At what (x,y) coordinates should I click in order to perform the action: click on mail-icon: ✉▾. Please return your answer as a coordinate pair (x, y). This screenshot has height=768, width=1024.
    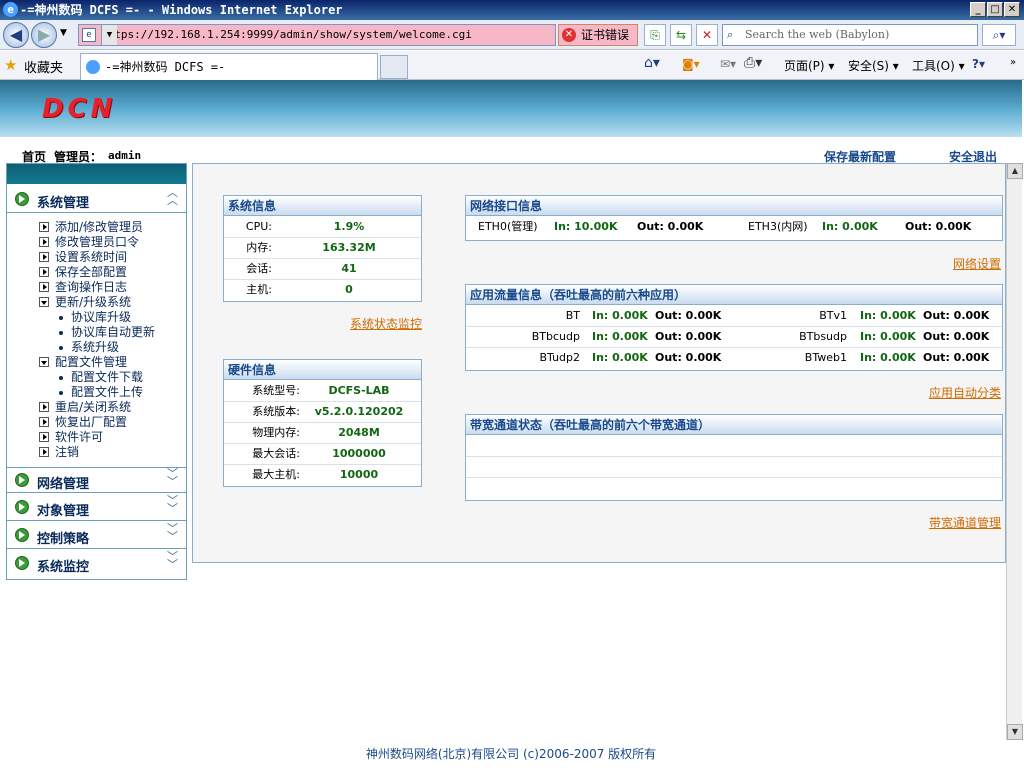
    Looking at the image, I should click on (728, 64).